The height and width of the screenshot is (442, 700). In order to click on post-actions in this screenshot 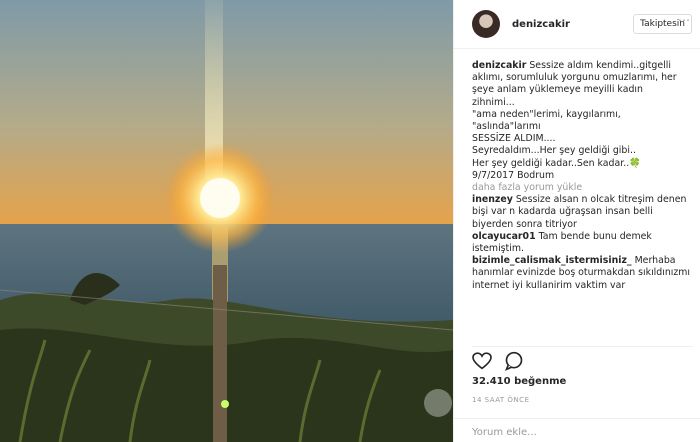, I will do `click(582, 360)`.